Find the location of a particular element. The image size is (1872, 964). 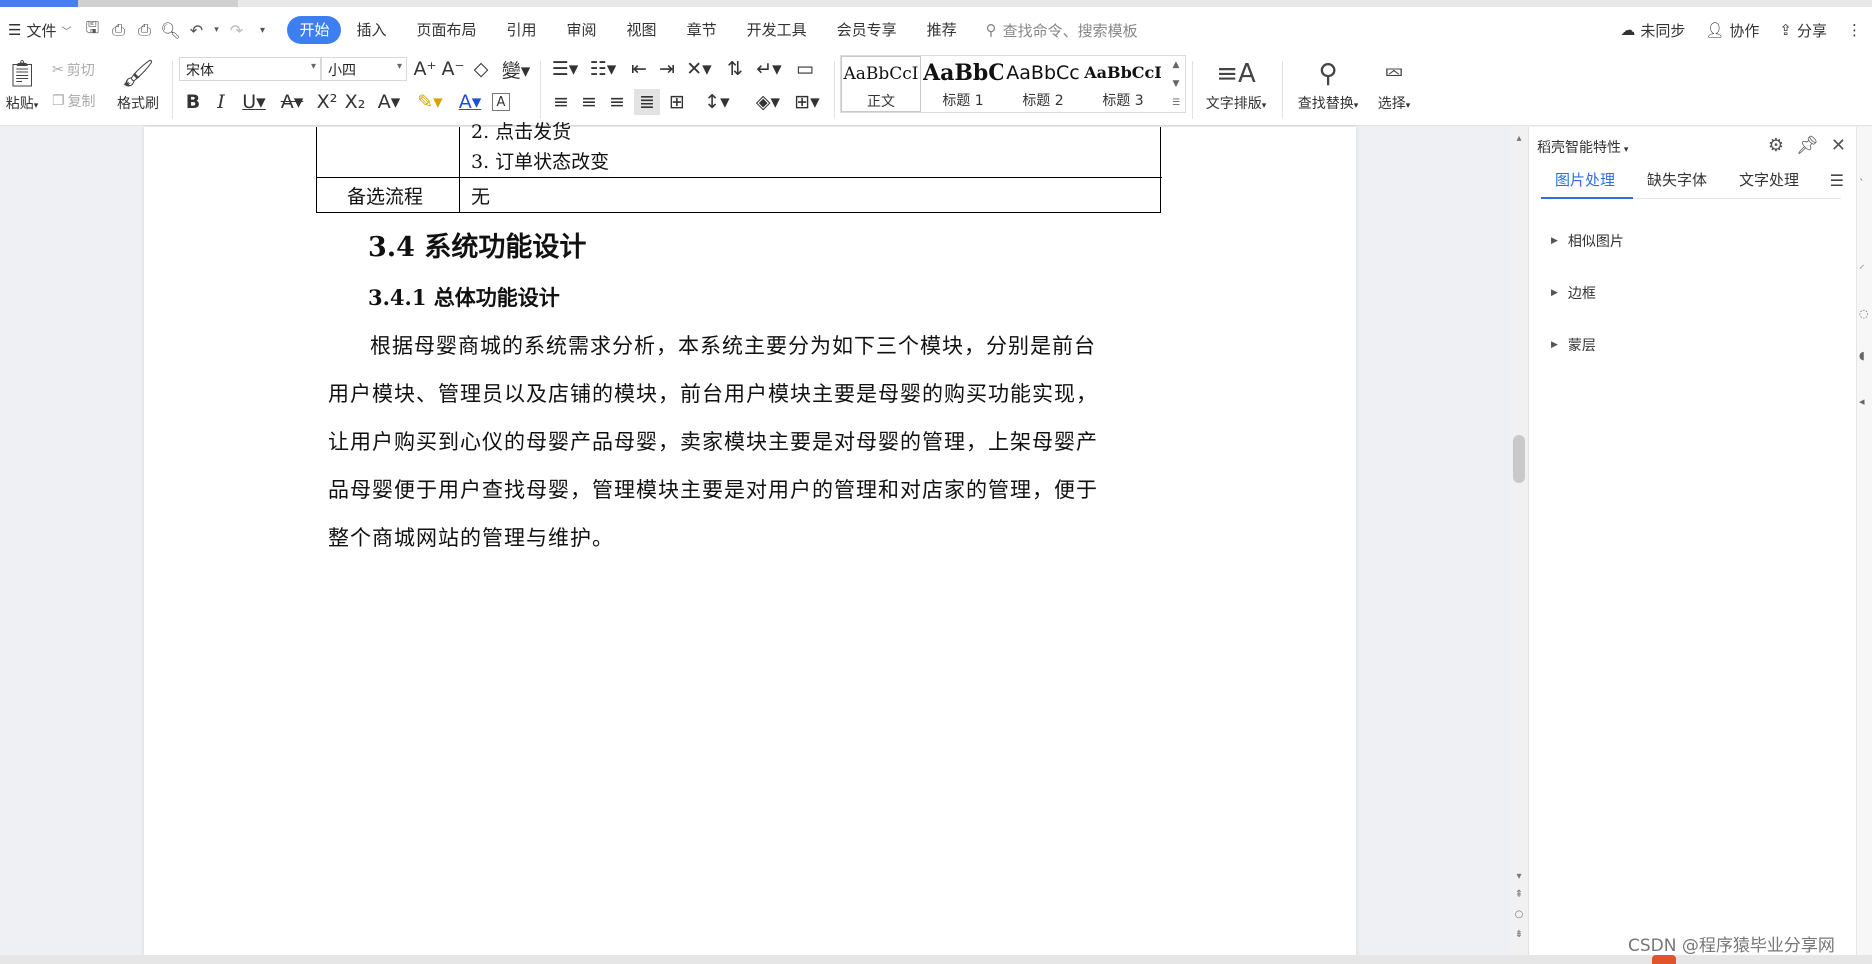

scroll-up-icon: ▴ is located at coordinates (1519, 138).